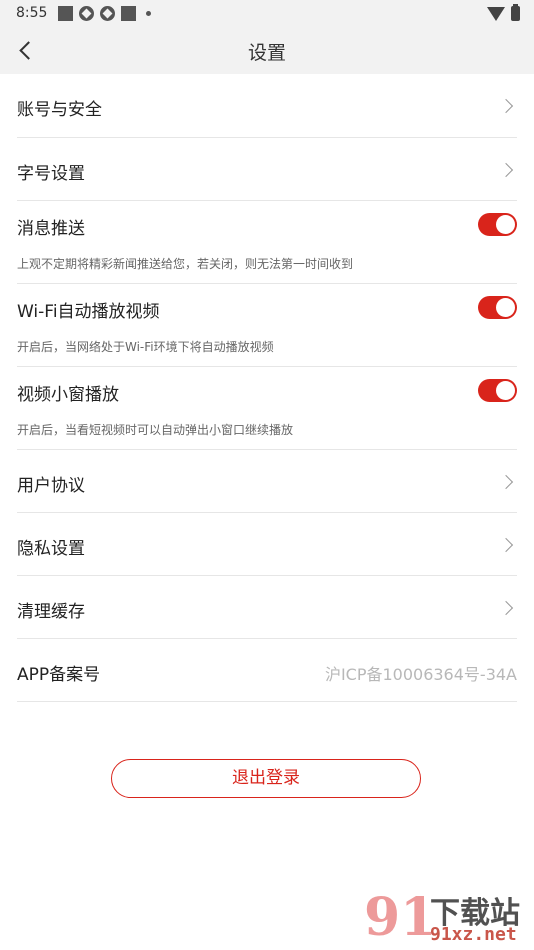 The image size is (534, 950). Describe the element at coordinates (497, 390) in the screenshot. I see `mini-window-toggle` at that location.